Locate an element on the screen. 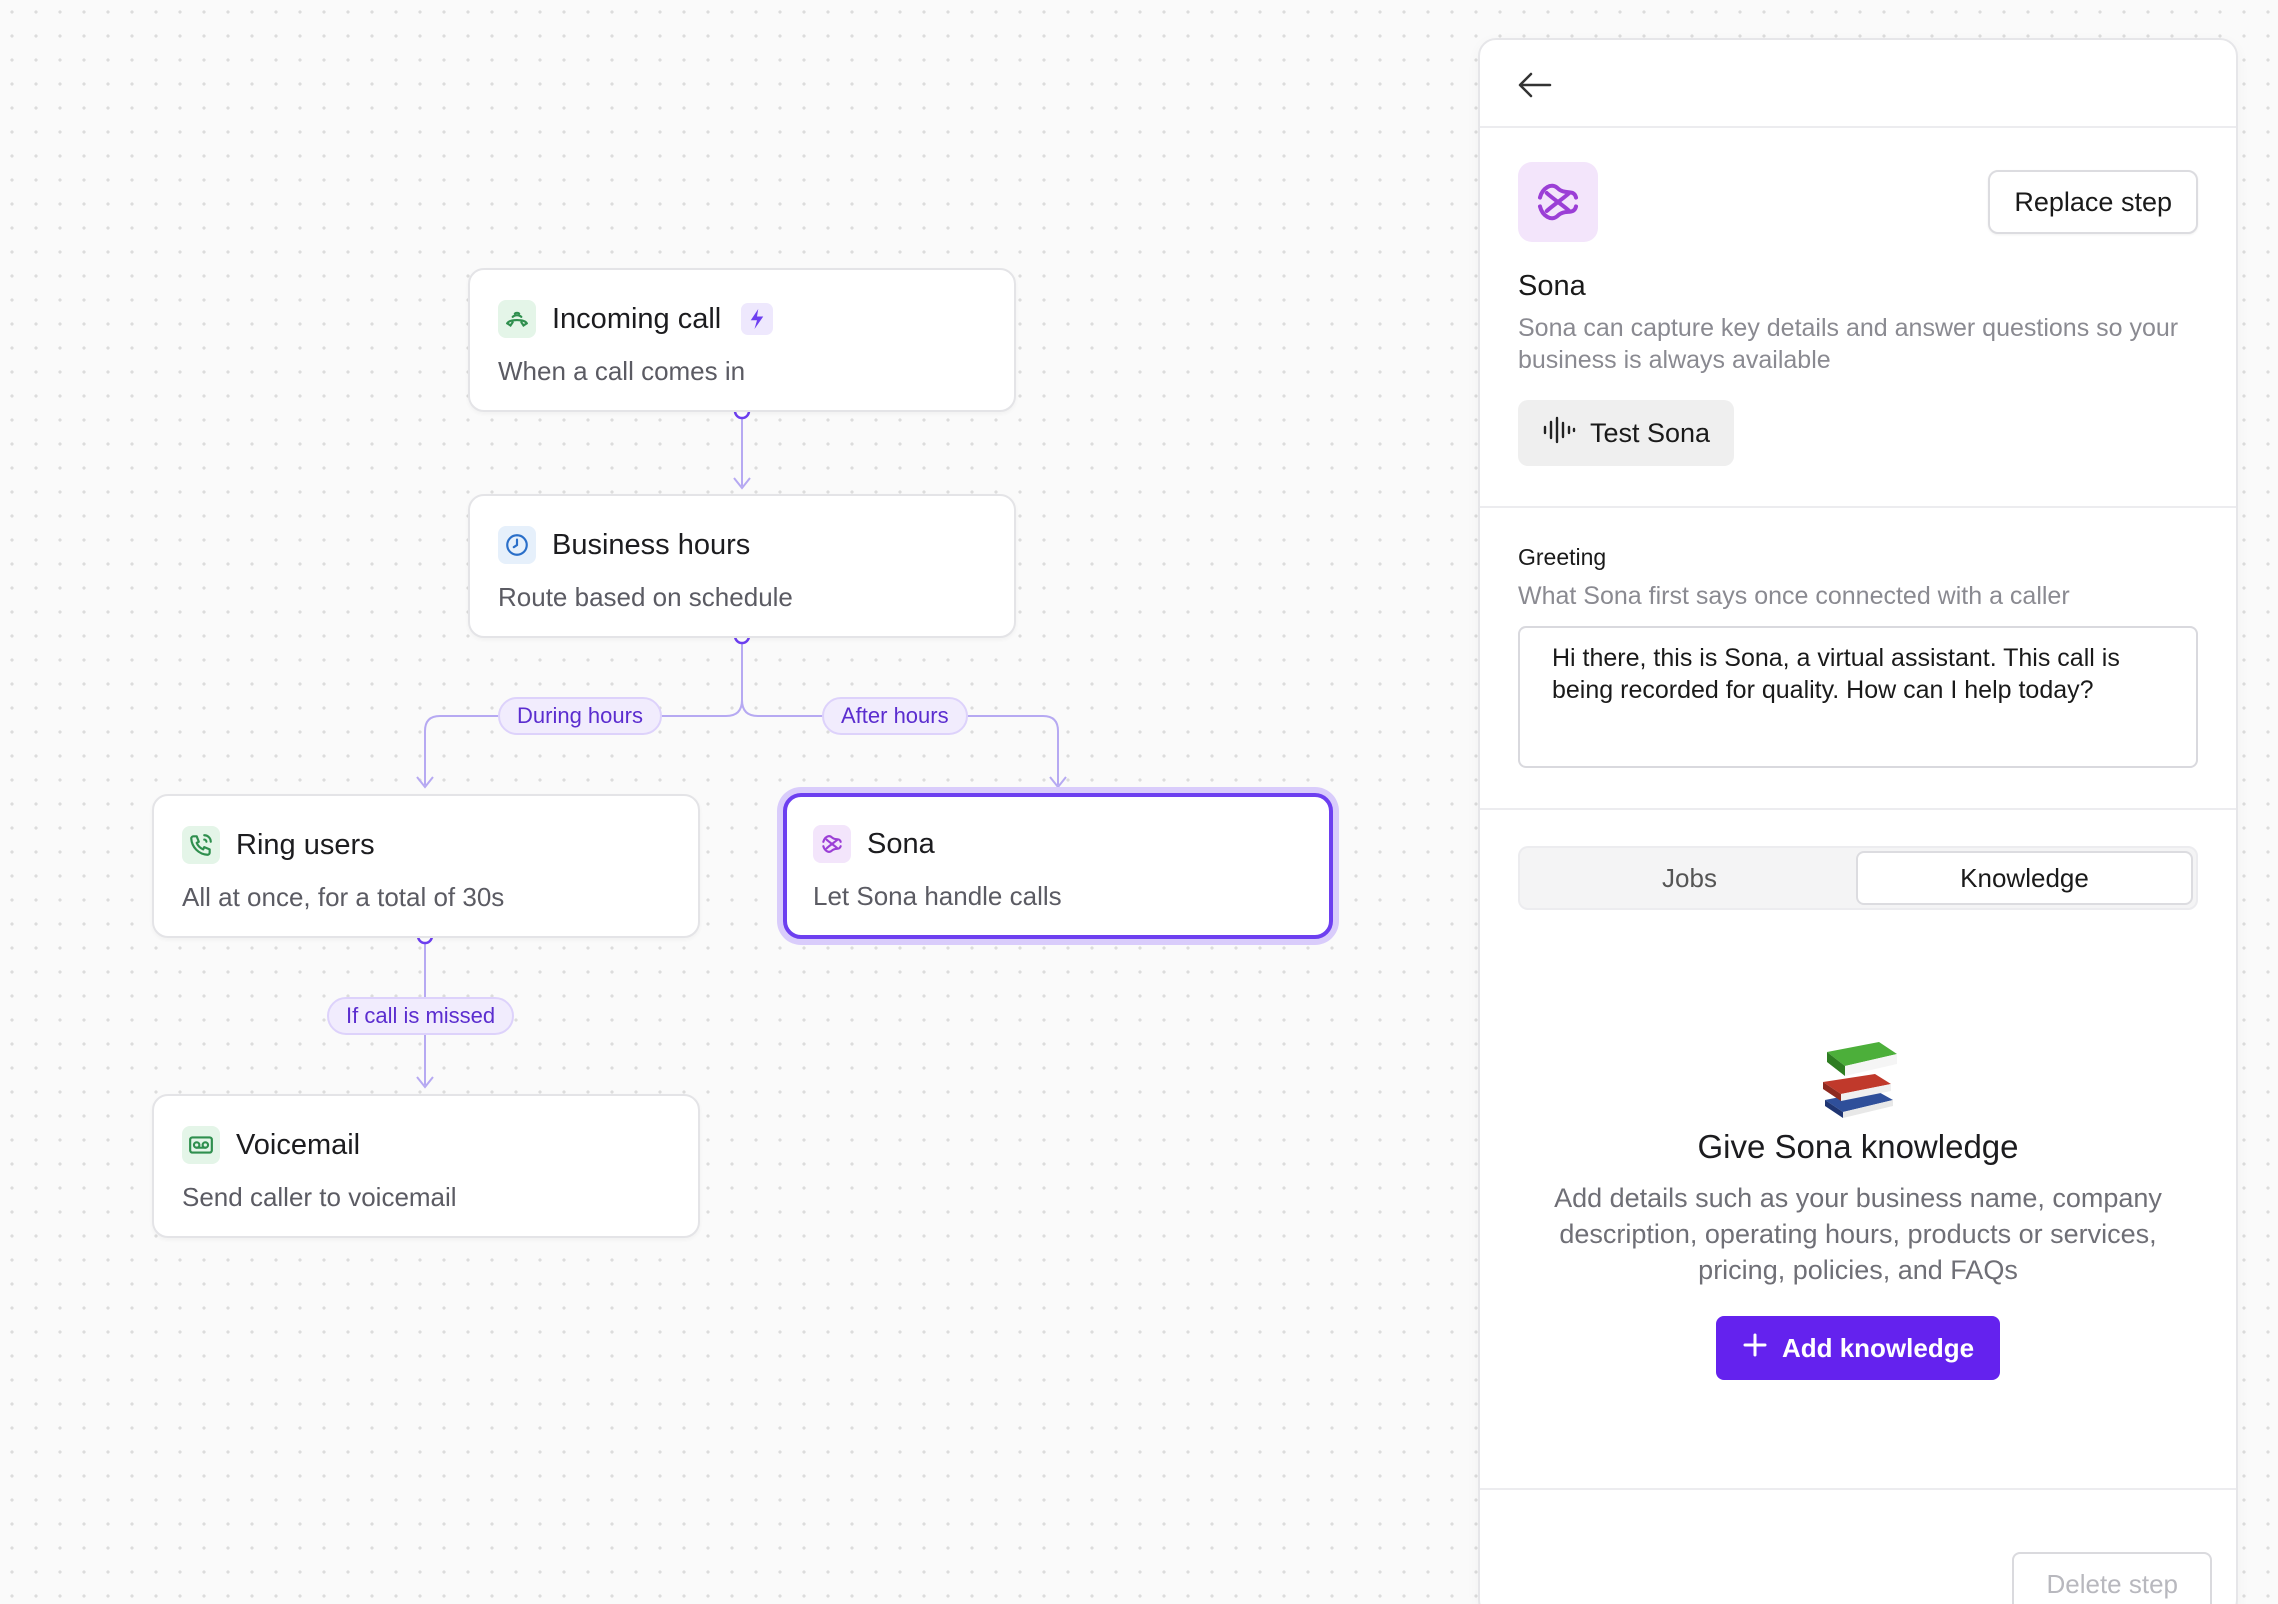 This screenshot has width=2278, height=1604. step-name: Sona is located at coordinates (1552, 286).